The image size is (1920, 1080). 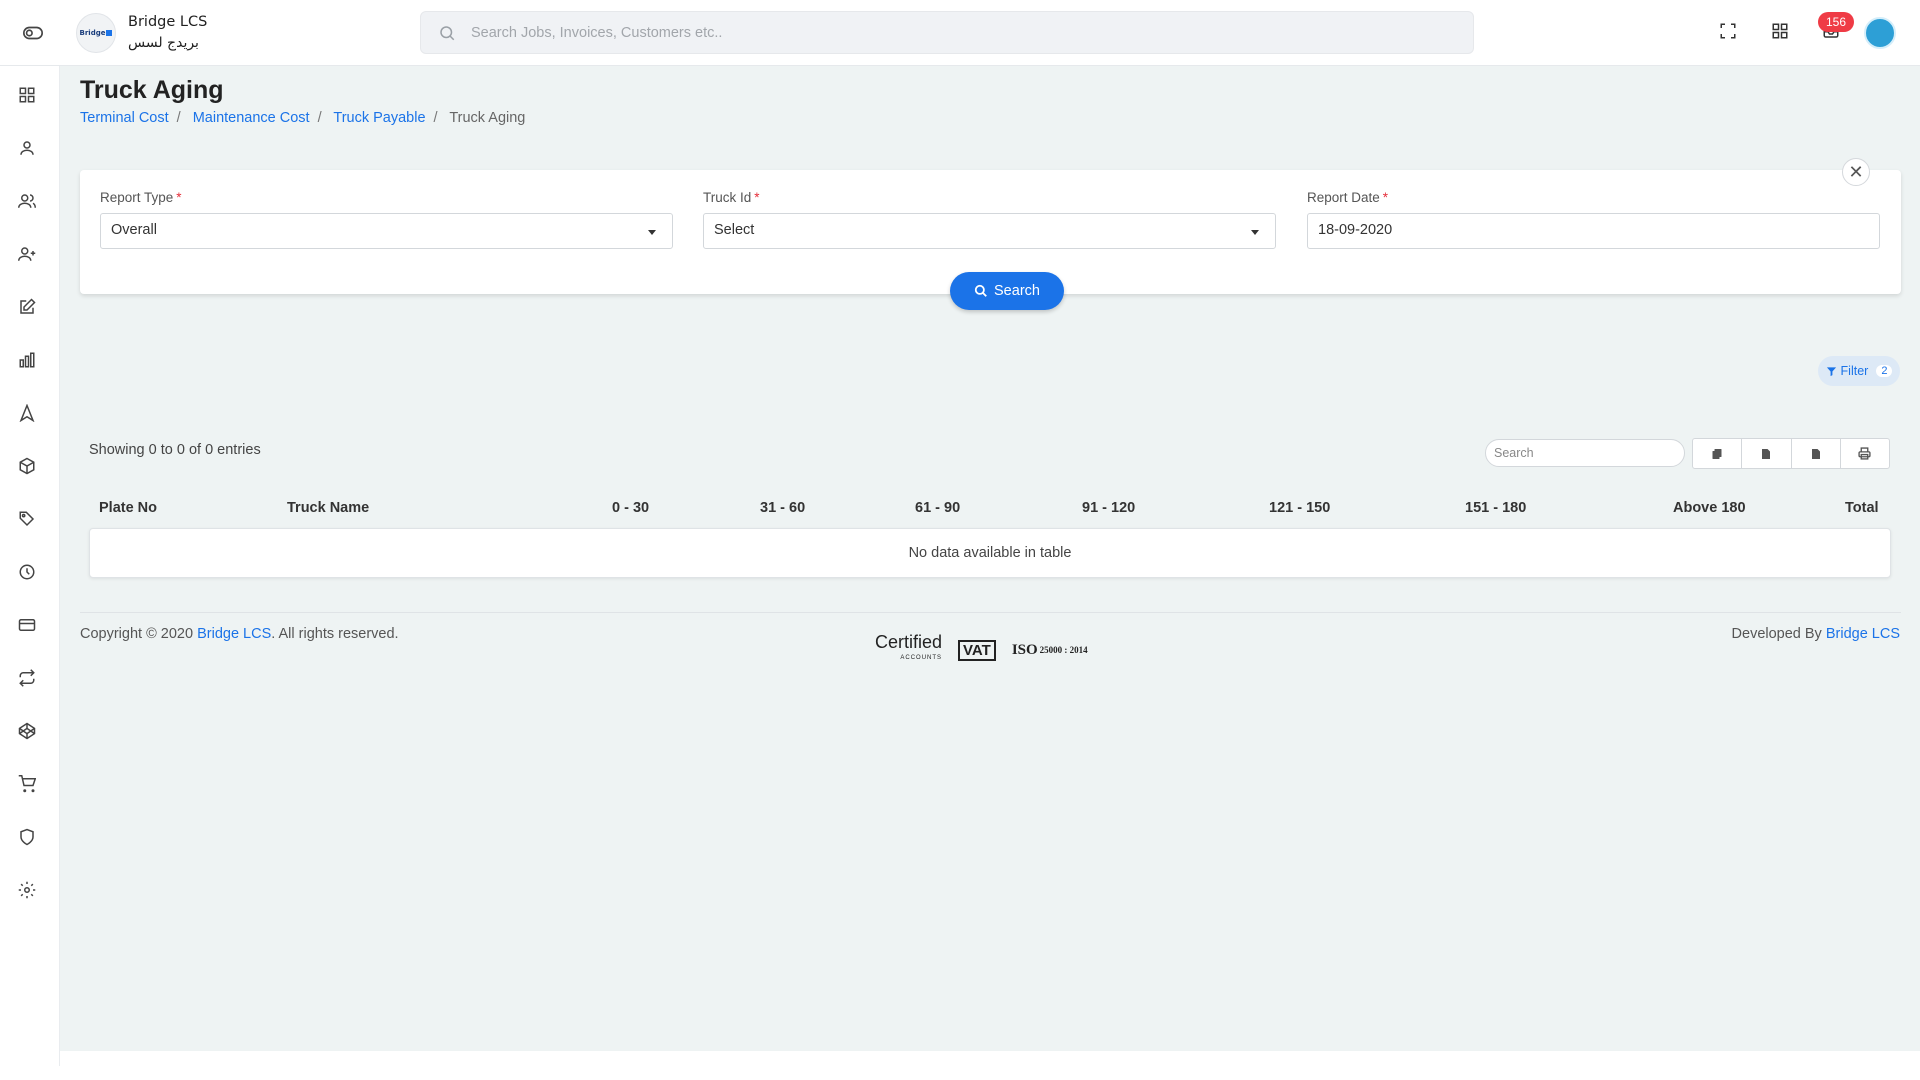 What do you see at coordinates (1585, 453) in the screenshot?
I see `table-search-input` at bounding box center [1585, 453].